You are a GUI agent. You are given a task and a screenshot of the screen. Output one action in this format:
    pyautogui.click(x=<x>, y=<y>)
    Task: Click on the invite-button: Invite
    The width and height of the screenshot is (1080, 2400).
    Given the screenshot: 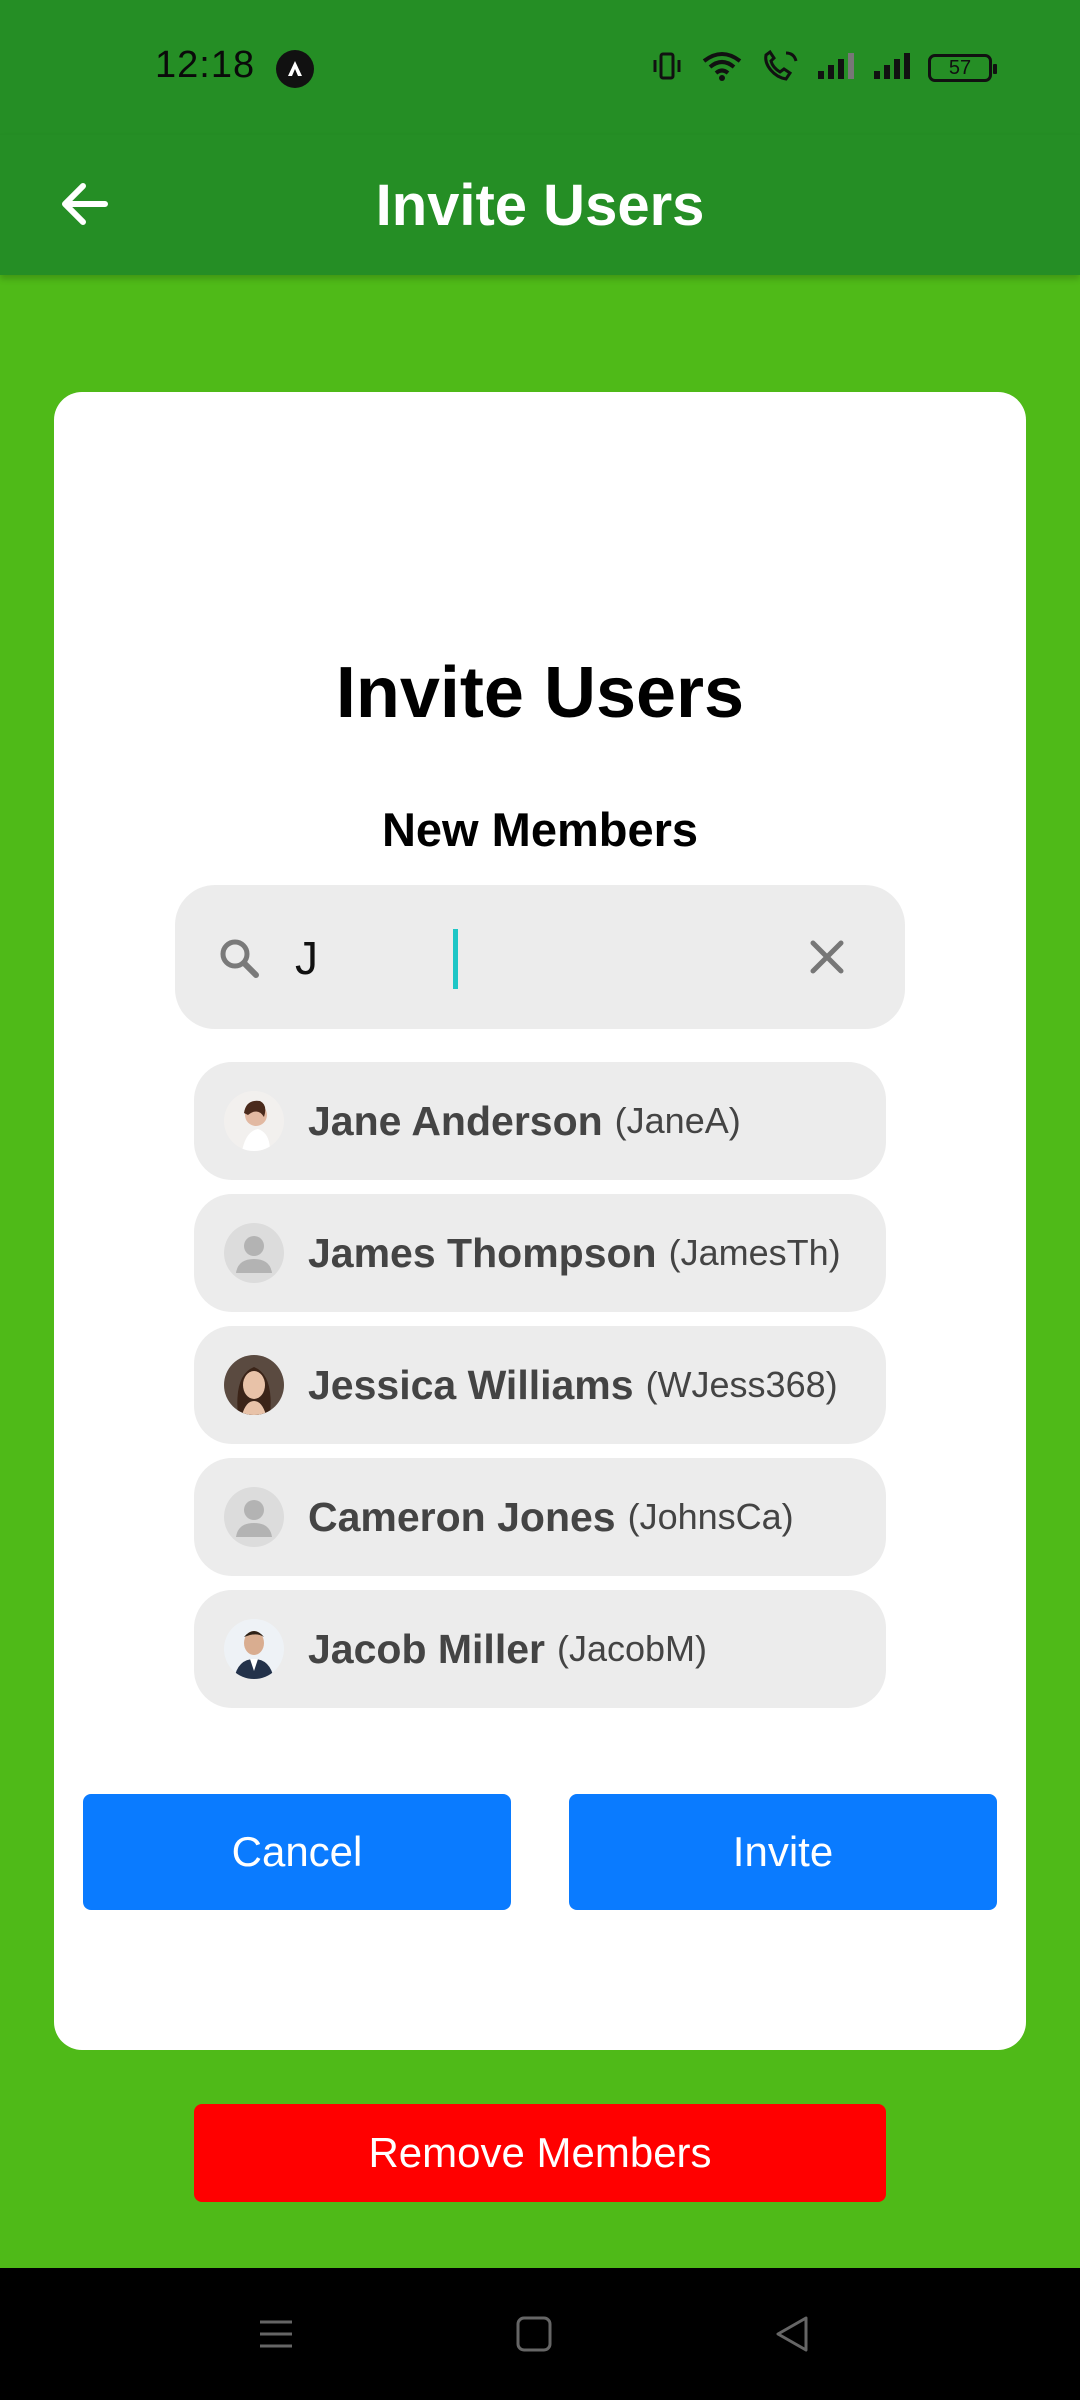 What is the action you would take?
    pyautogui.click(x=783, y=1852)
    